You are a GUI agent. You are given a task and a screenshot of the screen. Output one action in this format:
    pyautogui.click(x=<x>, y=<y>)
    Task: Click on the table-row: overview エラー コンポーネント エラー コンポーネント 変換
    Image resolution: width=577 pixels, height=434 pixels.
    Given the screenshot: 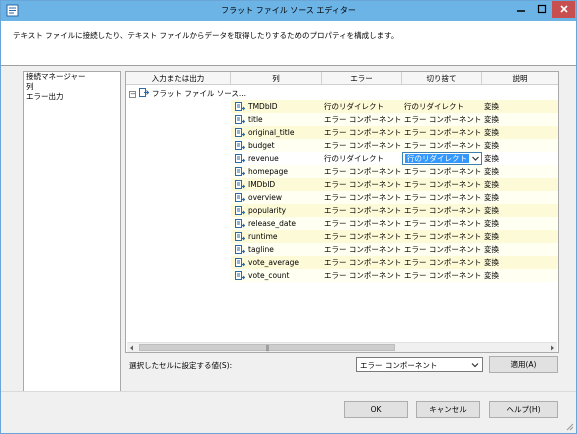 What is the action you would take?
    pyautogui.click(x=394, y=197)
    